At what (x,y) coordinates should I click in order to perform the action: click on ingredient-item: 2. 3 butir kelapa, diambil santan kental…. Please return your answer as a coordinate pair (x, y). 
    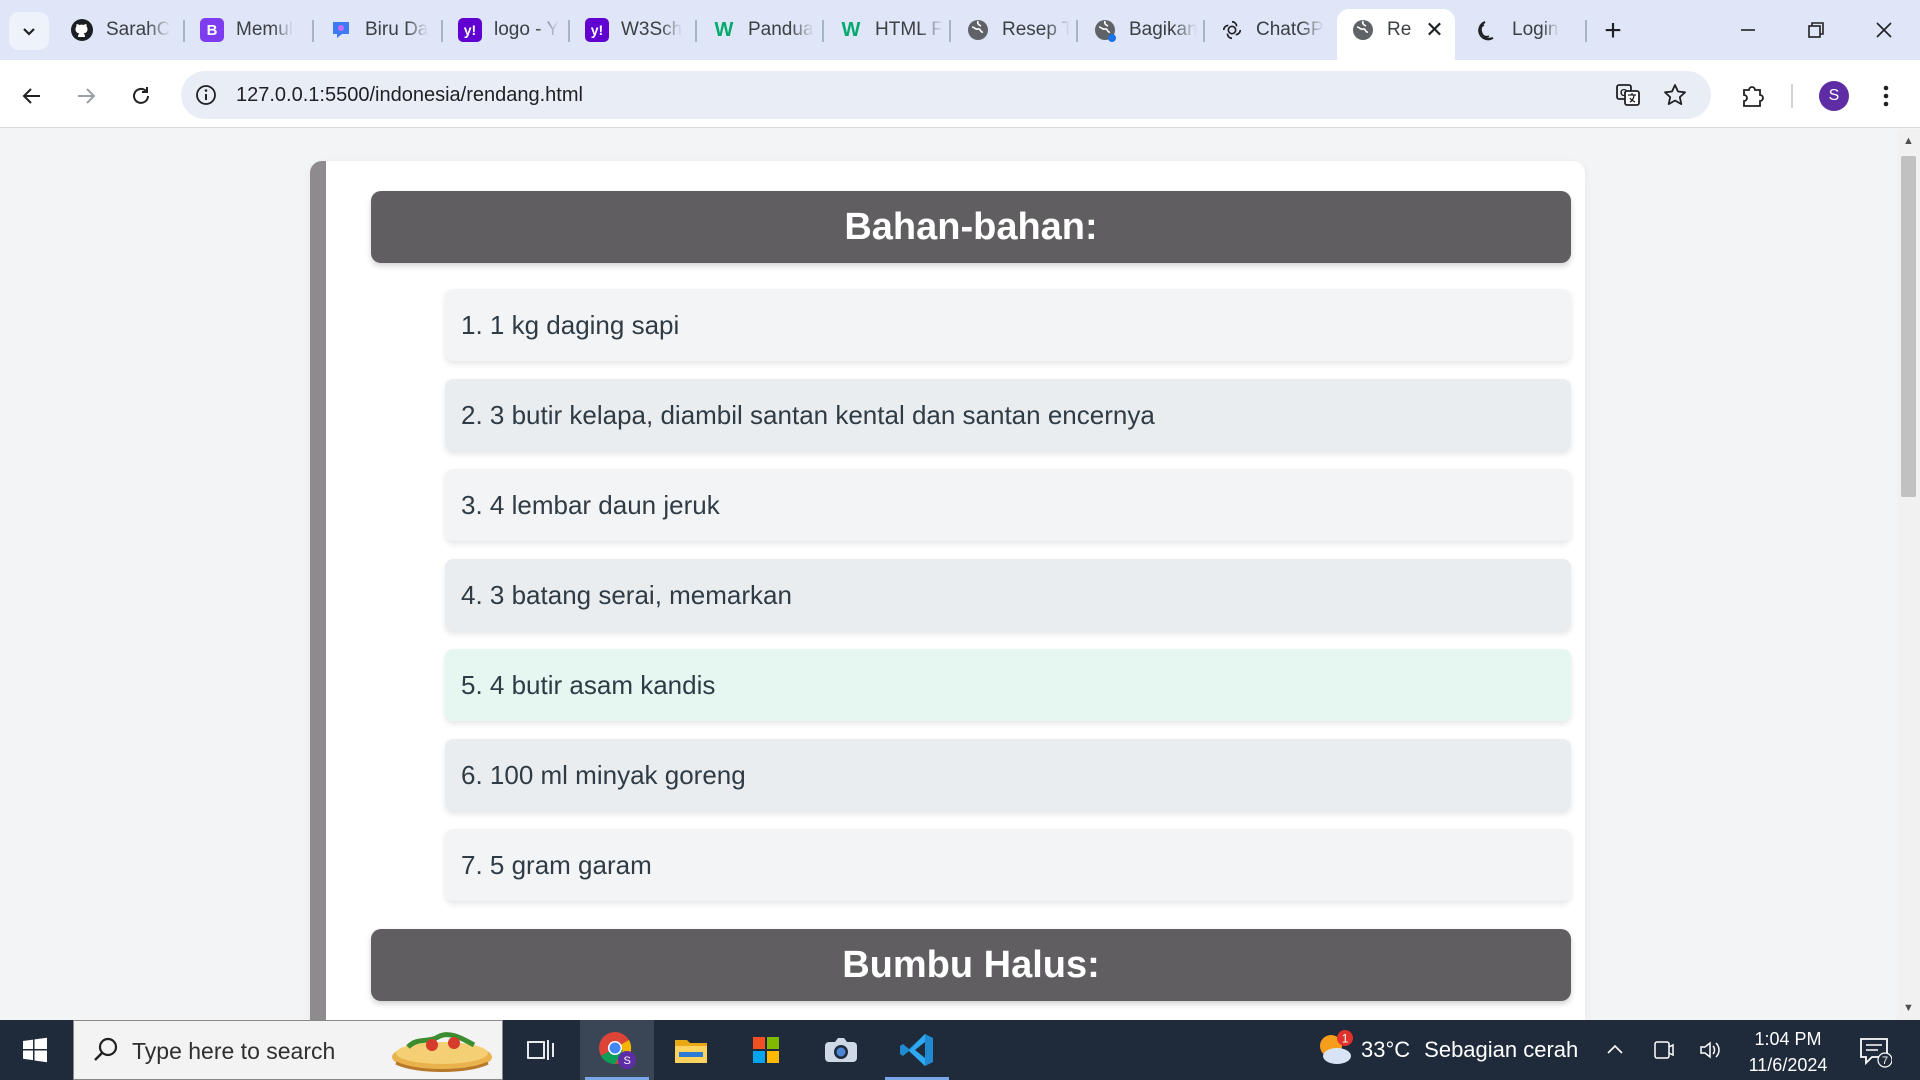
    Looking at the image, I should click on (1008, 415).